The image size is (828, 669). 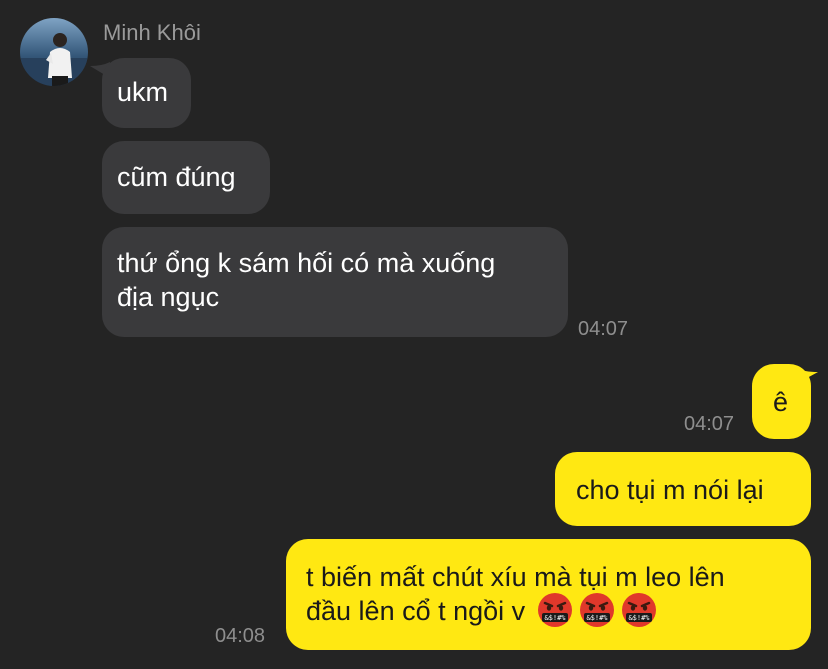 What do you see at coordinates (781, 402) in the screenshot?
I see `message-text: ê` at bounding box center [781, 402].